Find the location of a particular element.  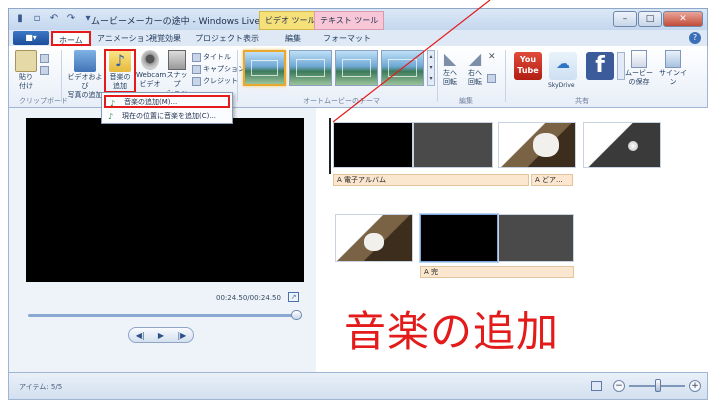

scissors-icon is located at coordinates (44, 58).